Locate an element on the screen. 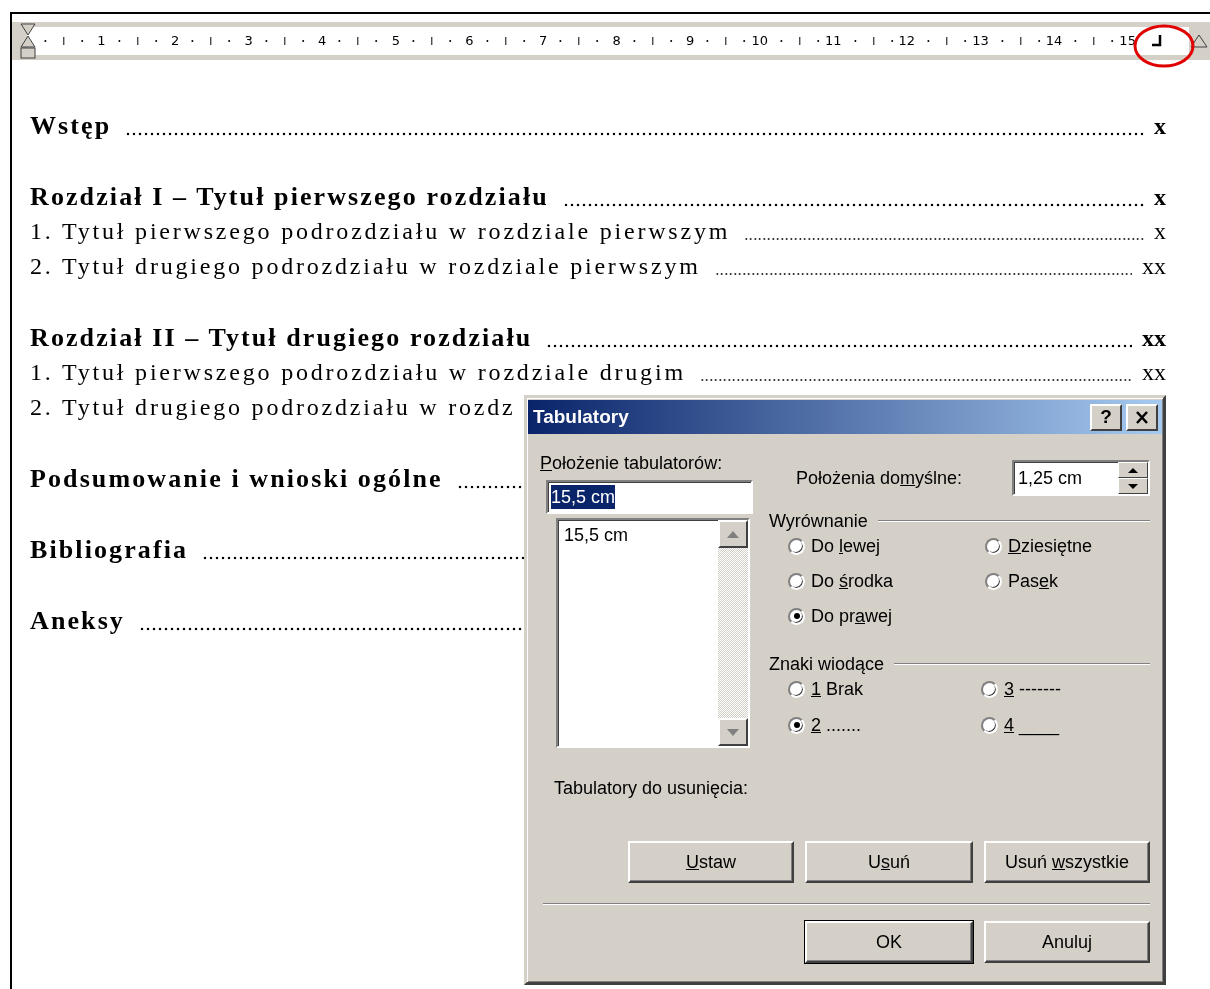 The width and height of the screenshot is (1210, 989). dialog-button: Ustaw is located at coordinates (711, 862).